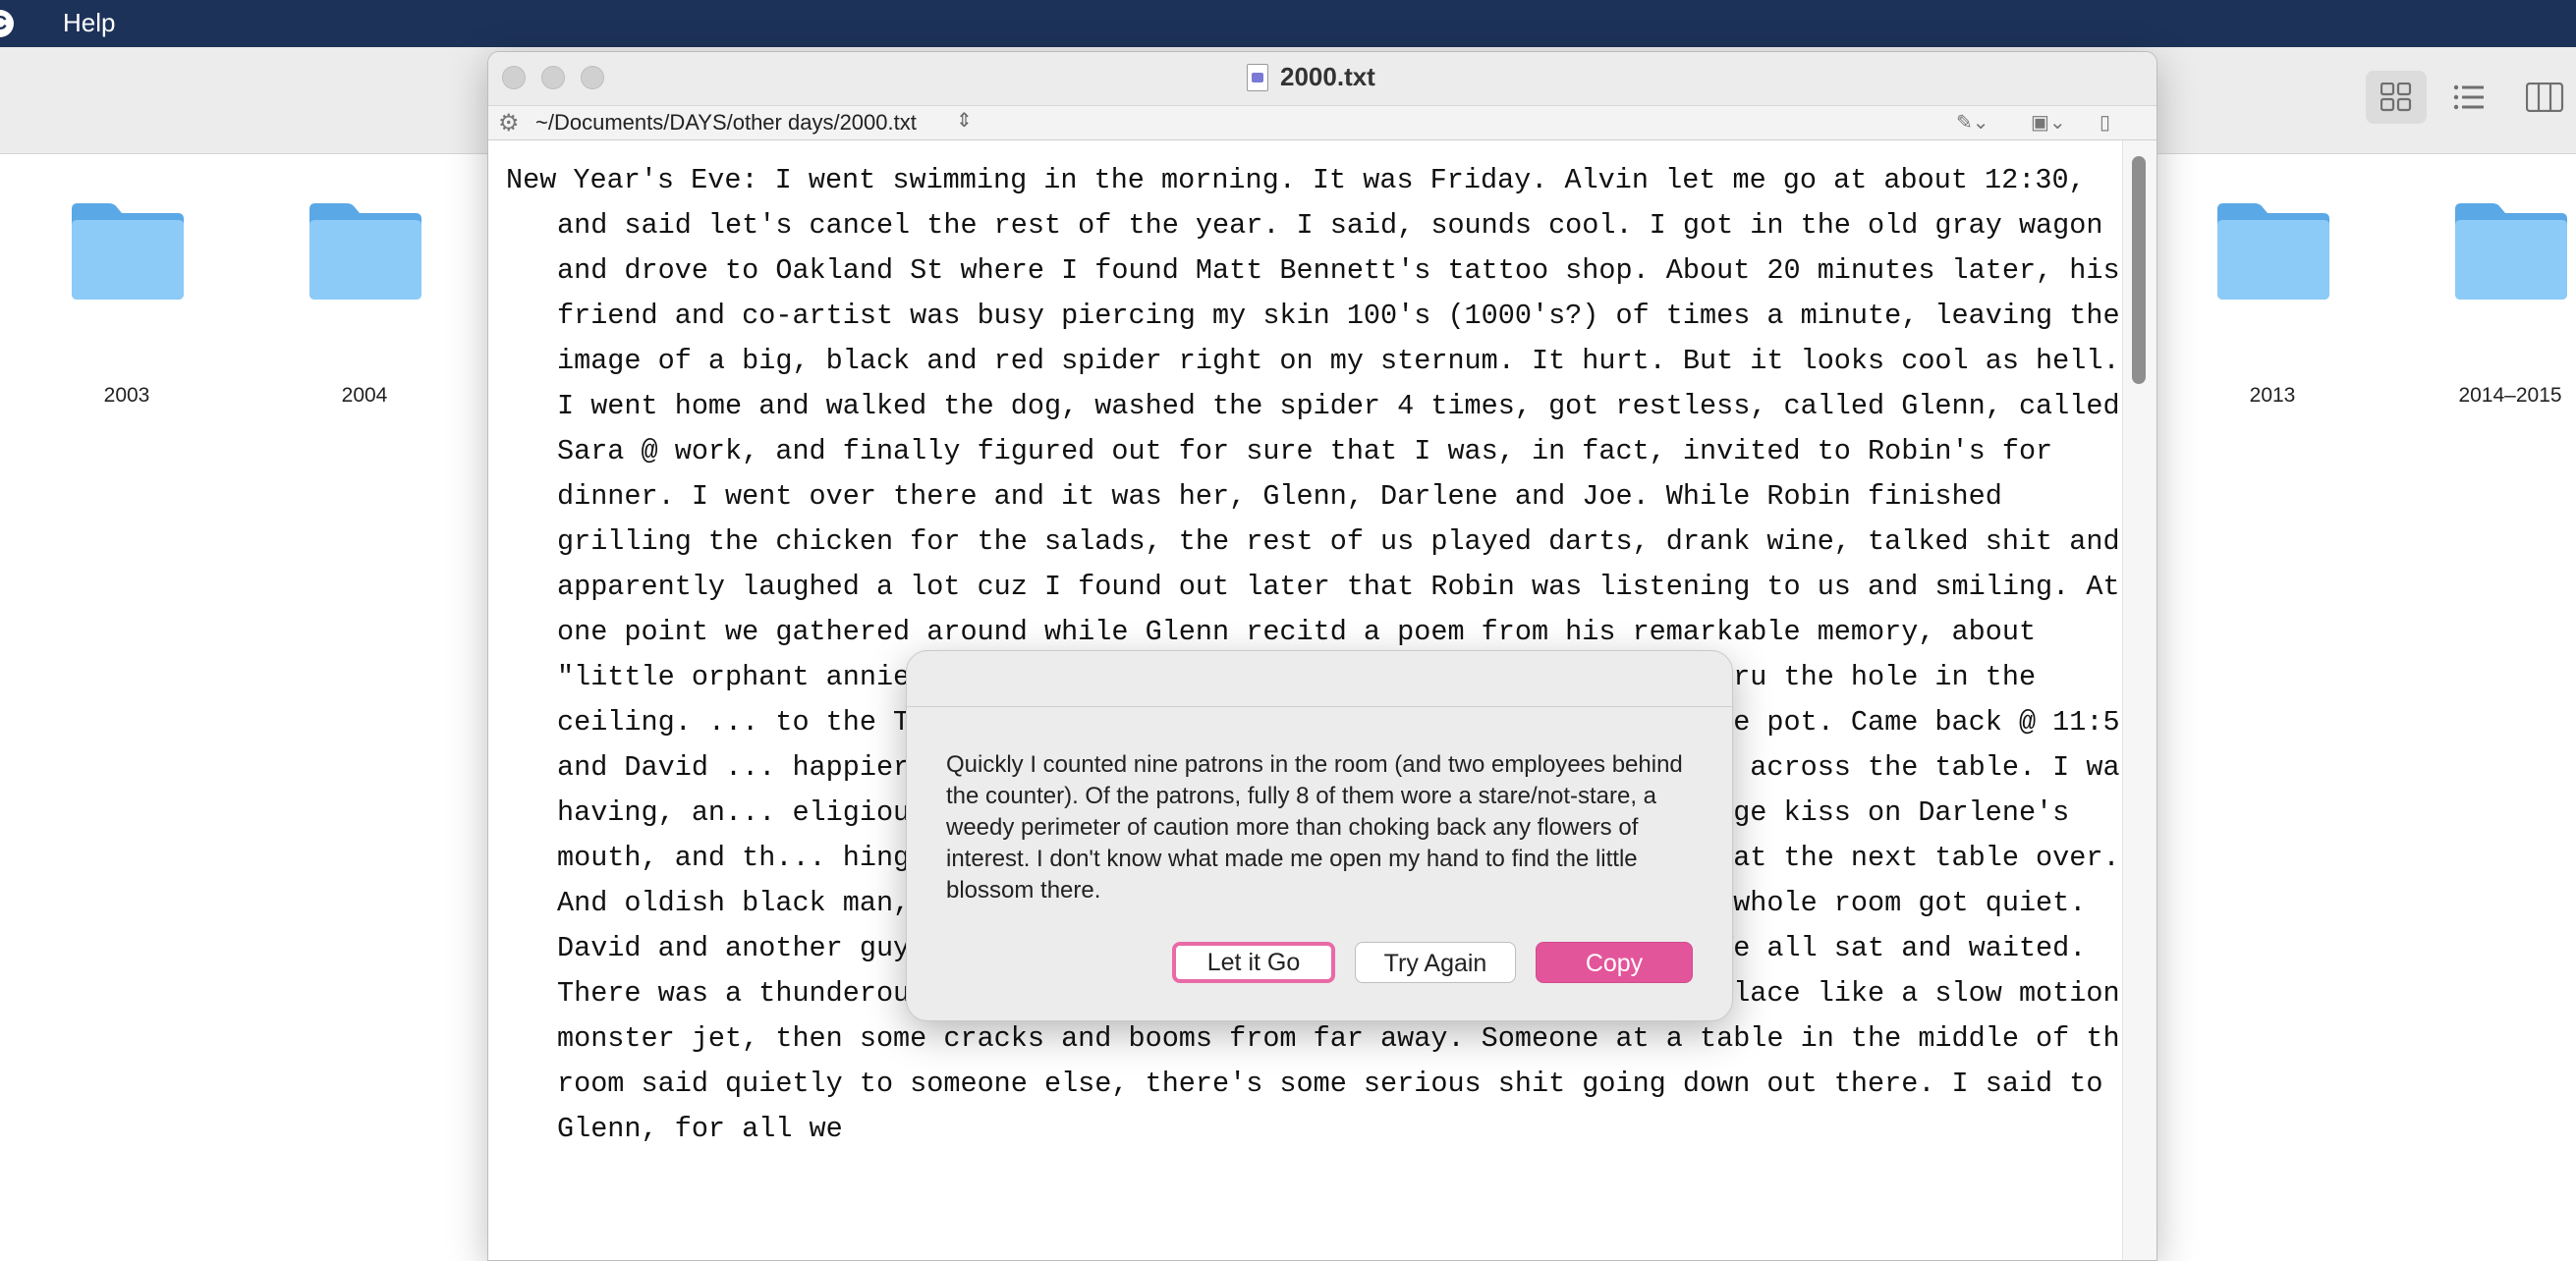 This screenshot has width=2576, height=1261. I want to click on list-view-icon, so click(2468, 97).